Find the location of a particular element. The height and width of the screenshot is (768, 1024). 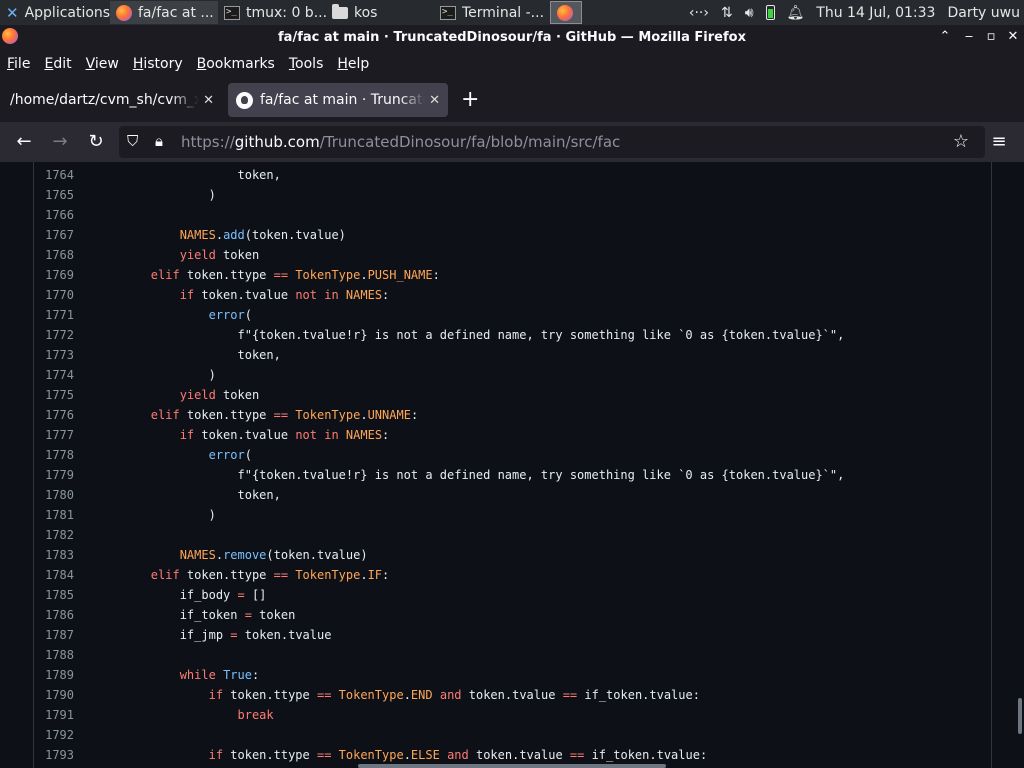

lock-icon: 🔒︎ is located at coordinates (159, 141).